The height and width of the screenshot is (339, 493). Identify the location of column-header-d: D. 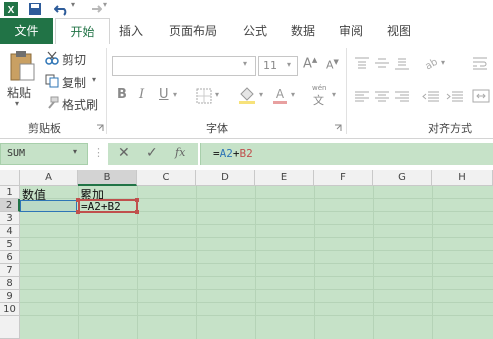
(225, 178).